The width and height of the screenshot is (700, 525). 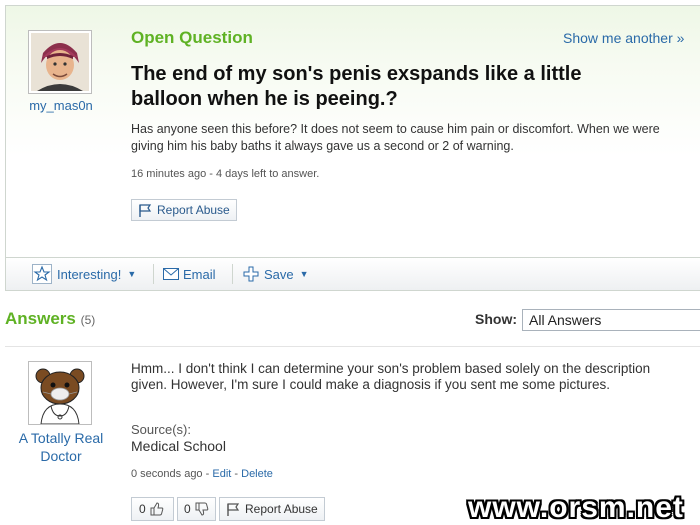 I want to click on question-status-label: Open Question, so click(x=192, y=37).